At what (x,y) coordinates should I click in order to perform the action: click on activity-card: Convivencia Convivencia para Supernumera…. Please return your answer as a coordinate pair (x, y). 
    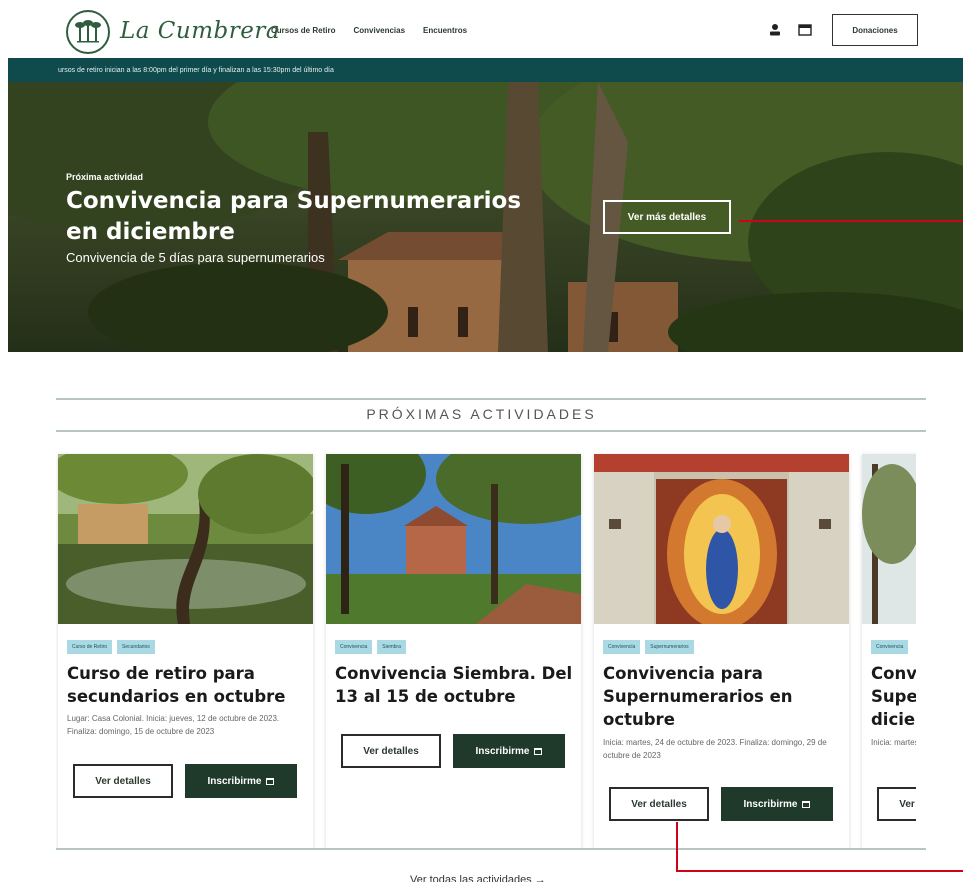
    Looking at the image, I should click on (889, 652).